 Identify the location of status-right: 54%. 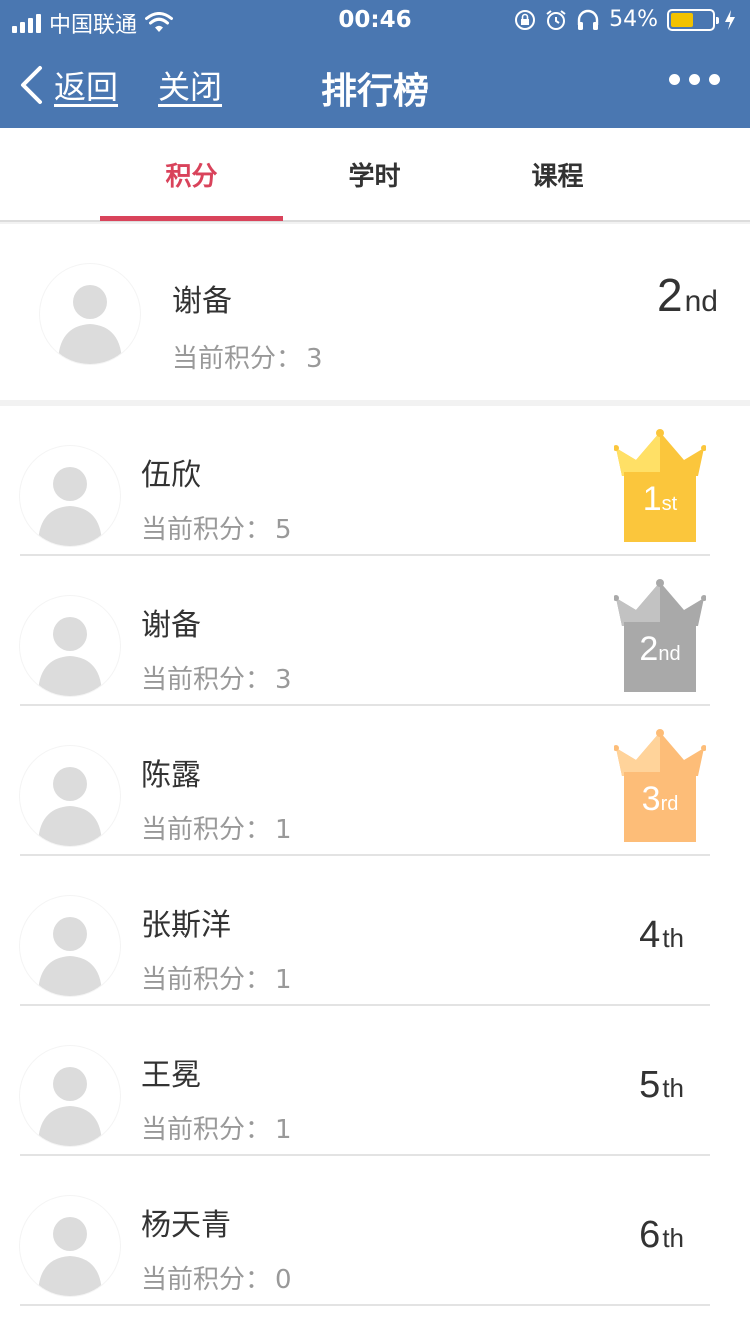
(625, 19).